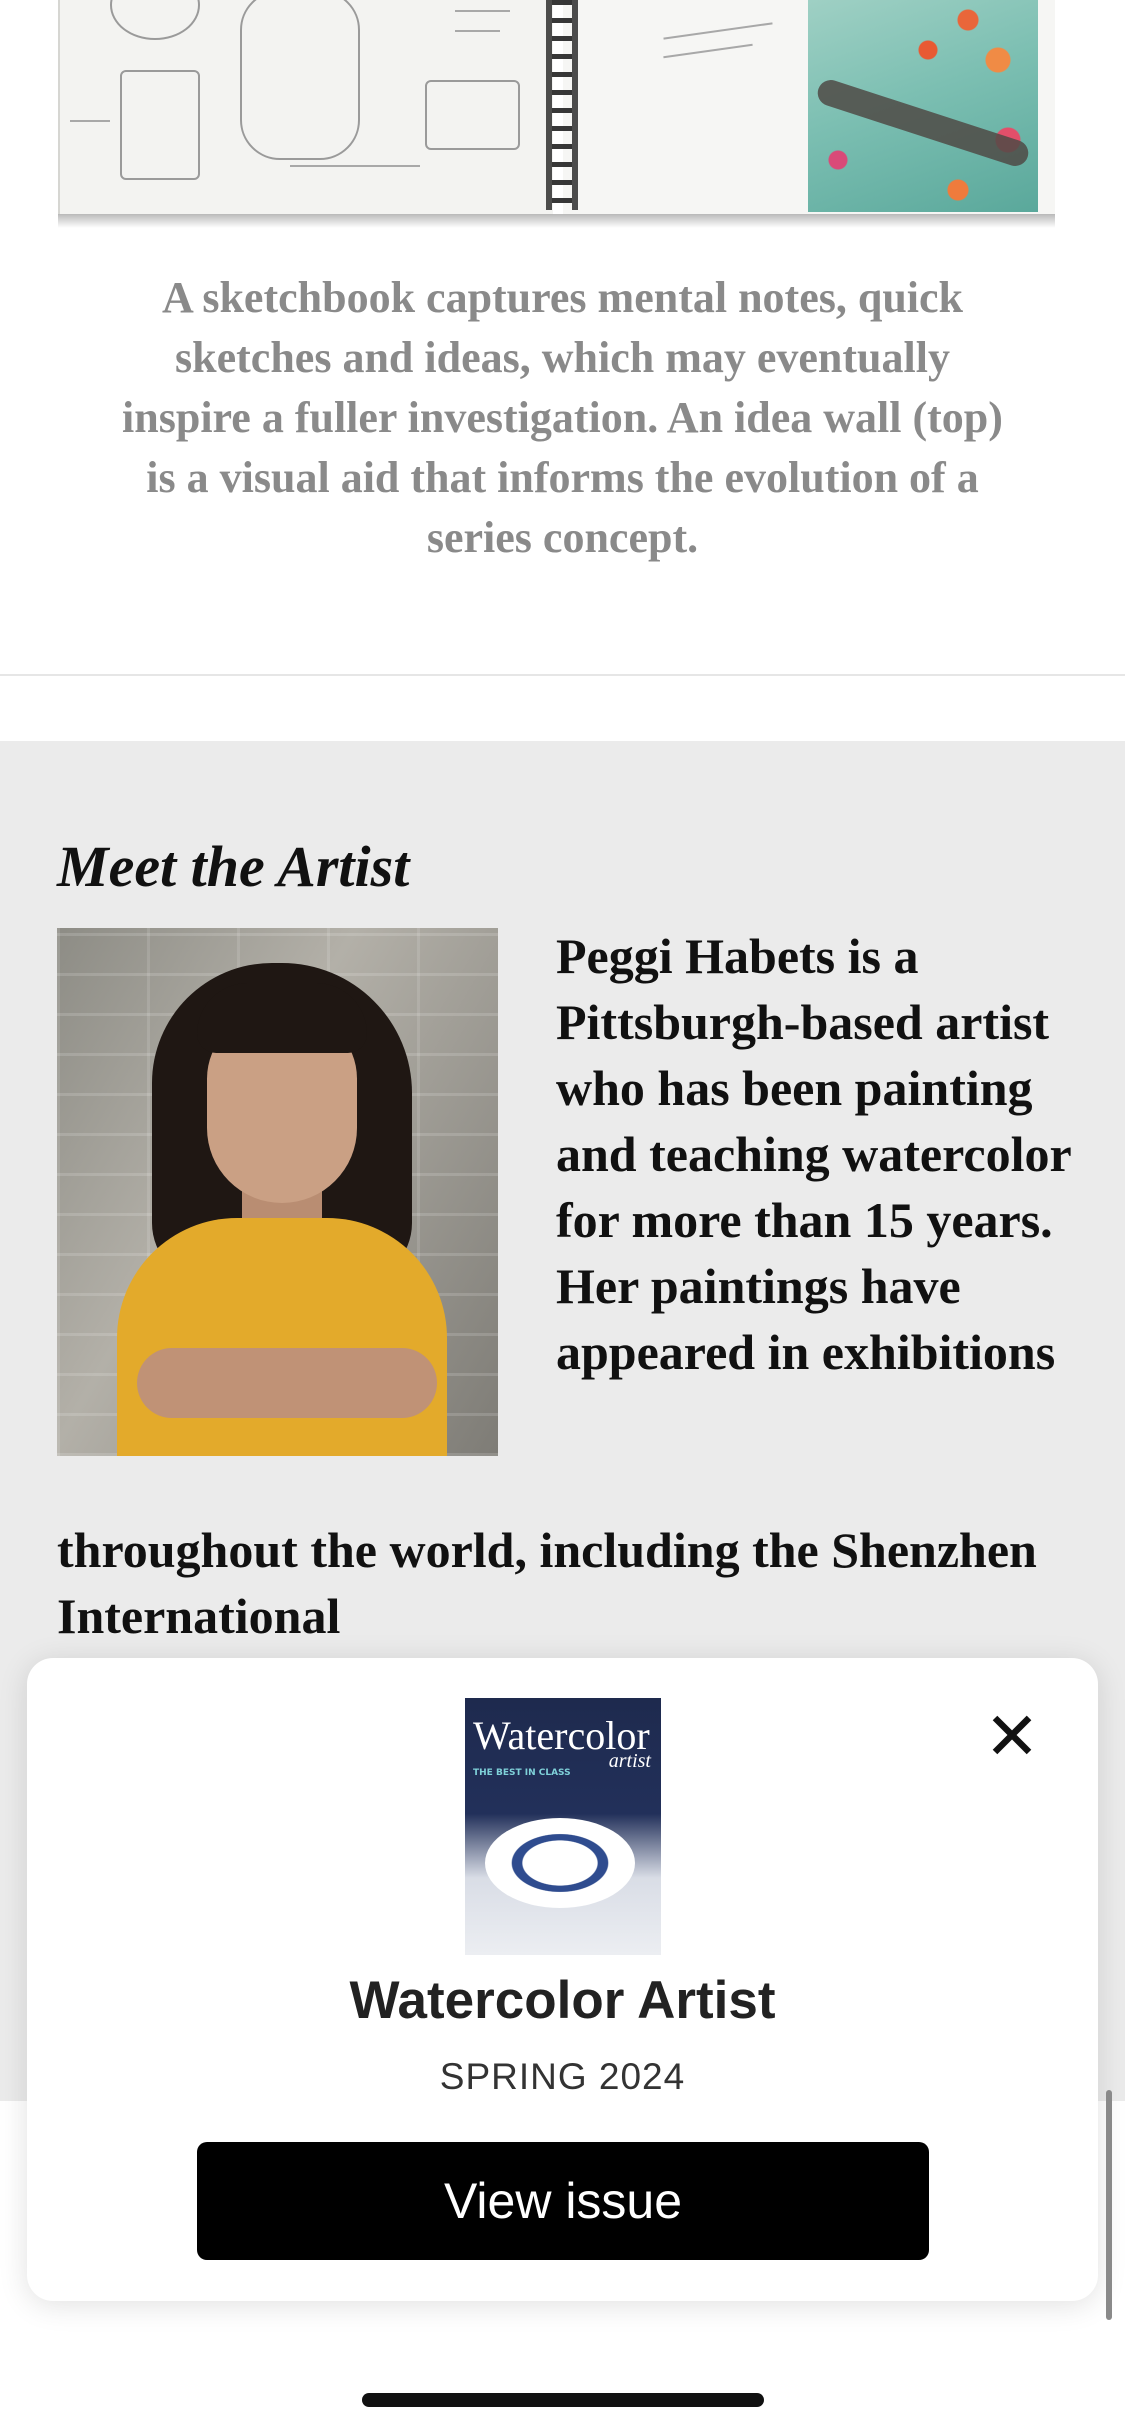 This screenshot has width=1125, height=2436. Describe the element at coordinates (522, 1773) in the screenshot. I see `cover-tag: THE BEST IN CLASS` at that location.